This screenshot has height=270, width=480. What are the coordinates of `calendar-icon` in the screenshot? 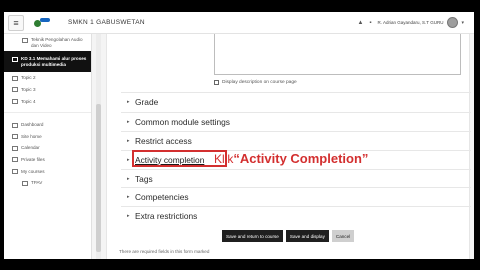 It's located at (15, 148).